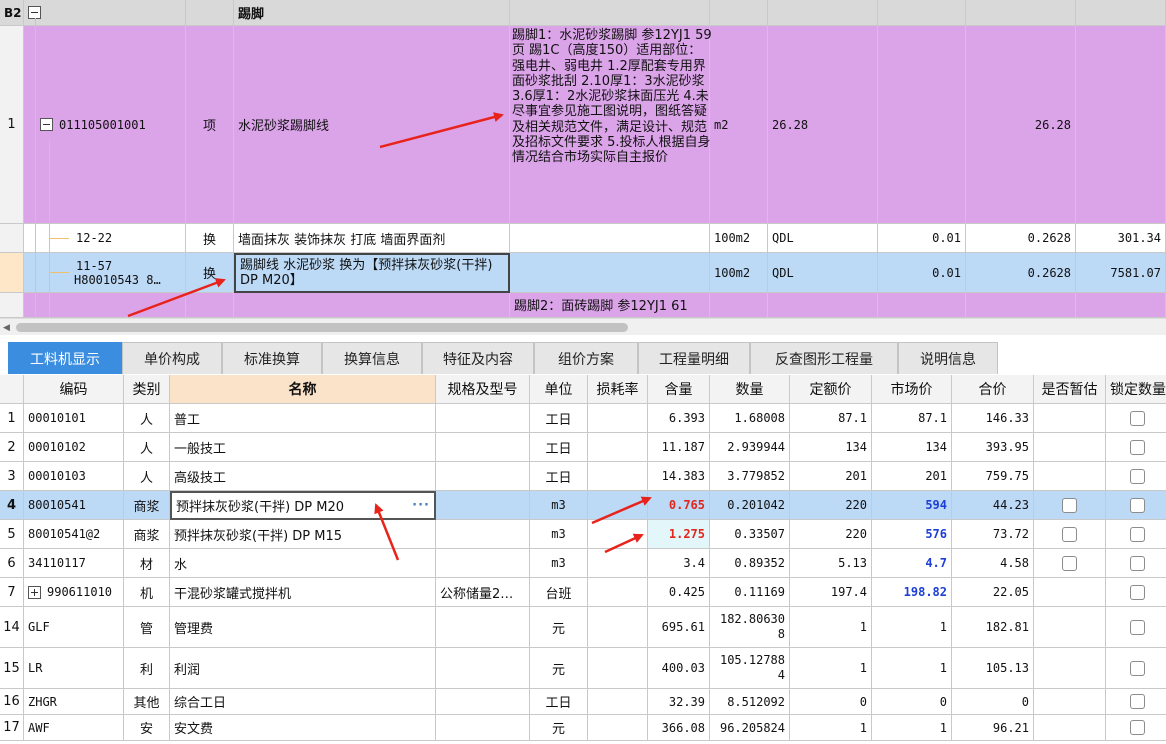 The height and width of the screenshot is (744, 1166). I want to click on col-spec: 规格及型号, so click(483, 389).